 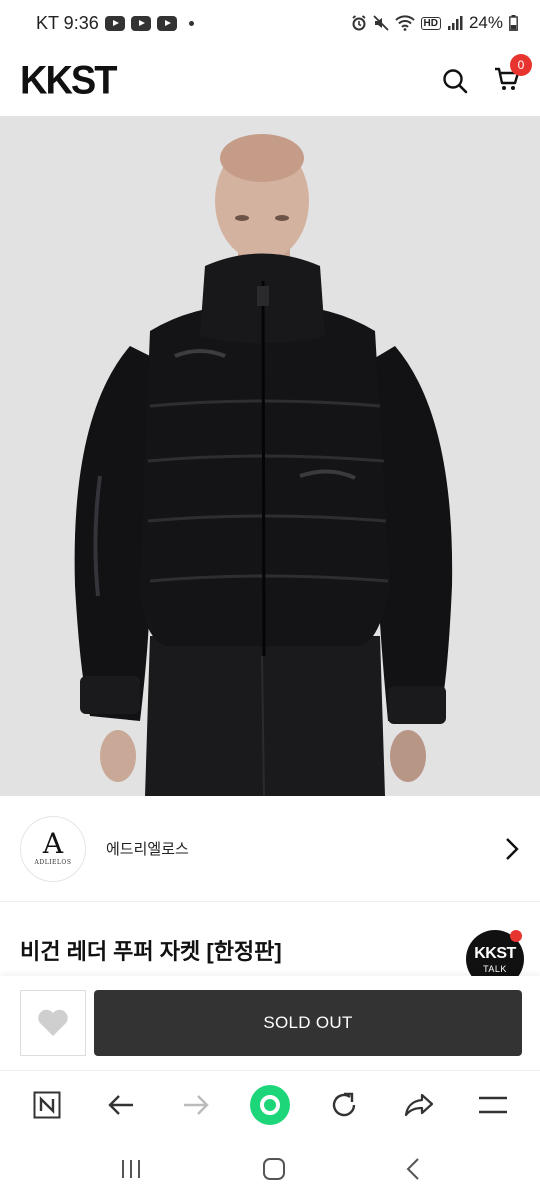 I want to click on forward-button, so click(x=196, y=1105).